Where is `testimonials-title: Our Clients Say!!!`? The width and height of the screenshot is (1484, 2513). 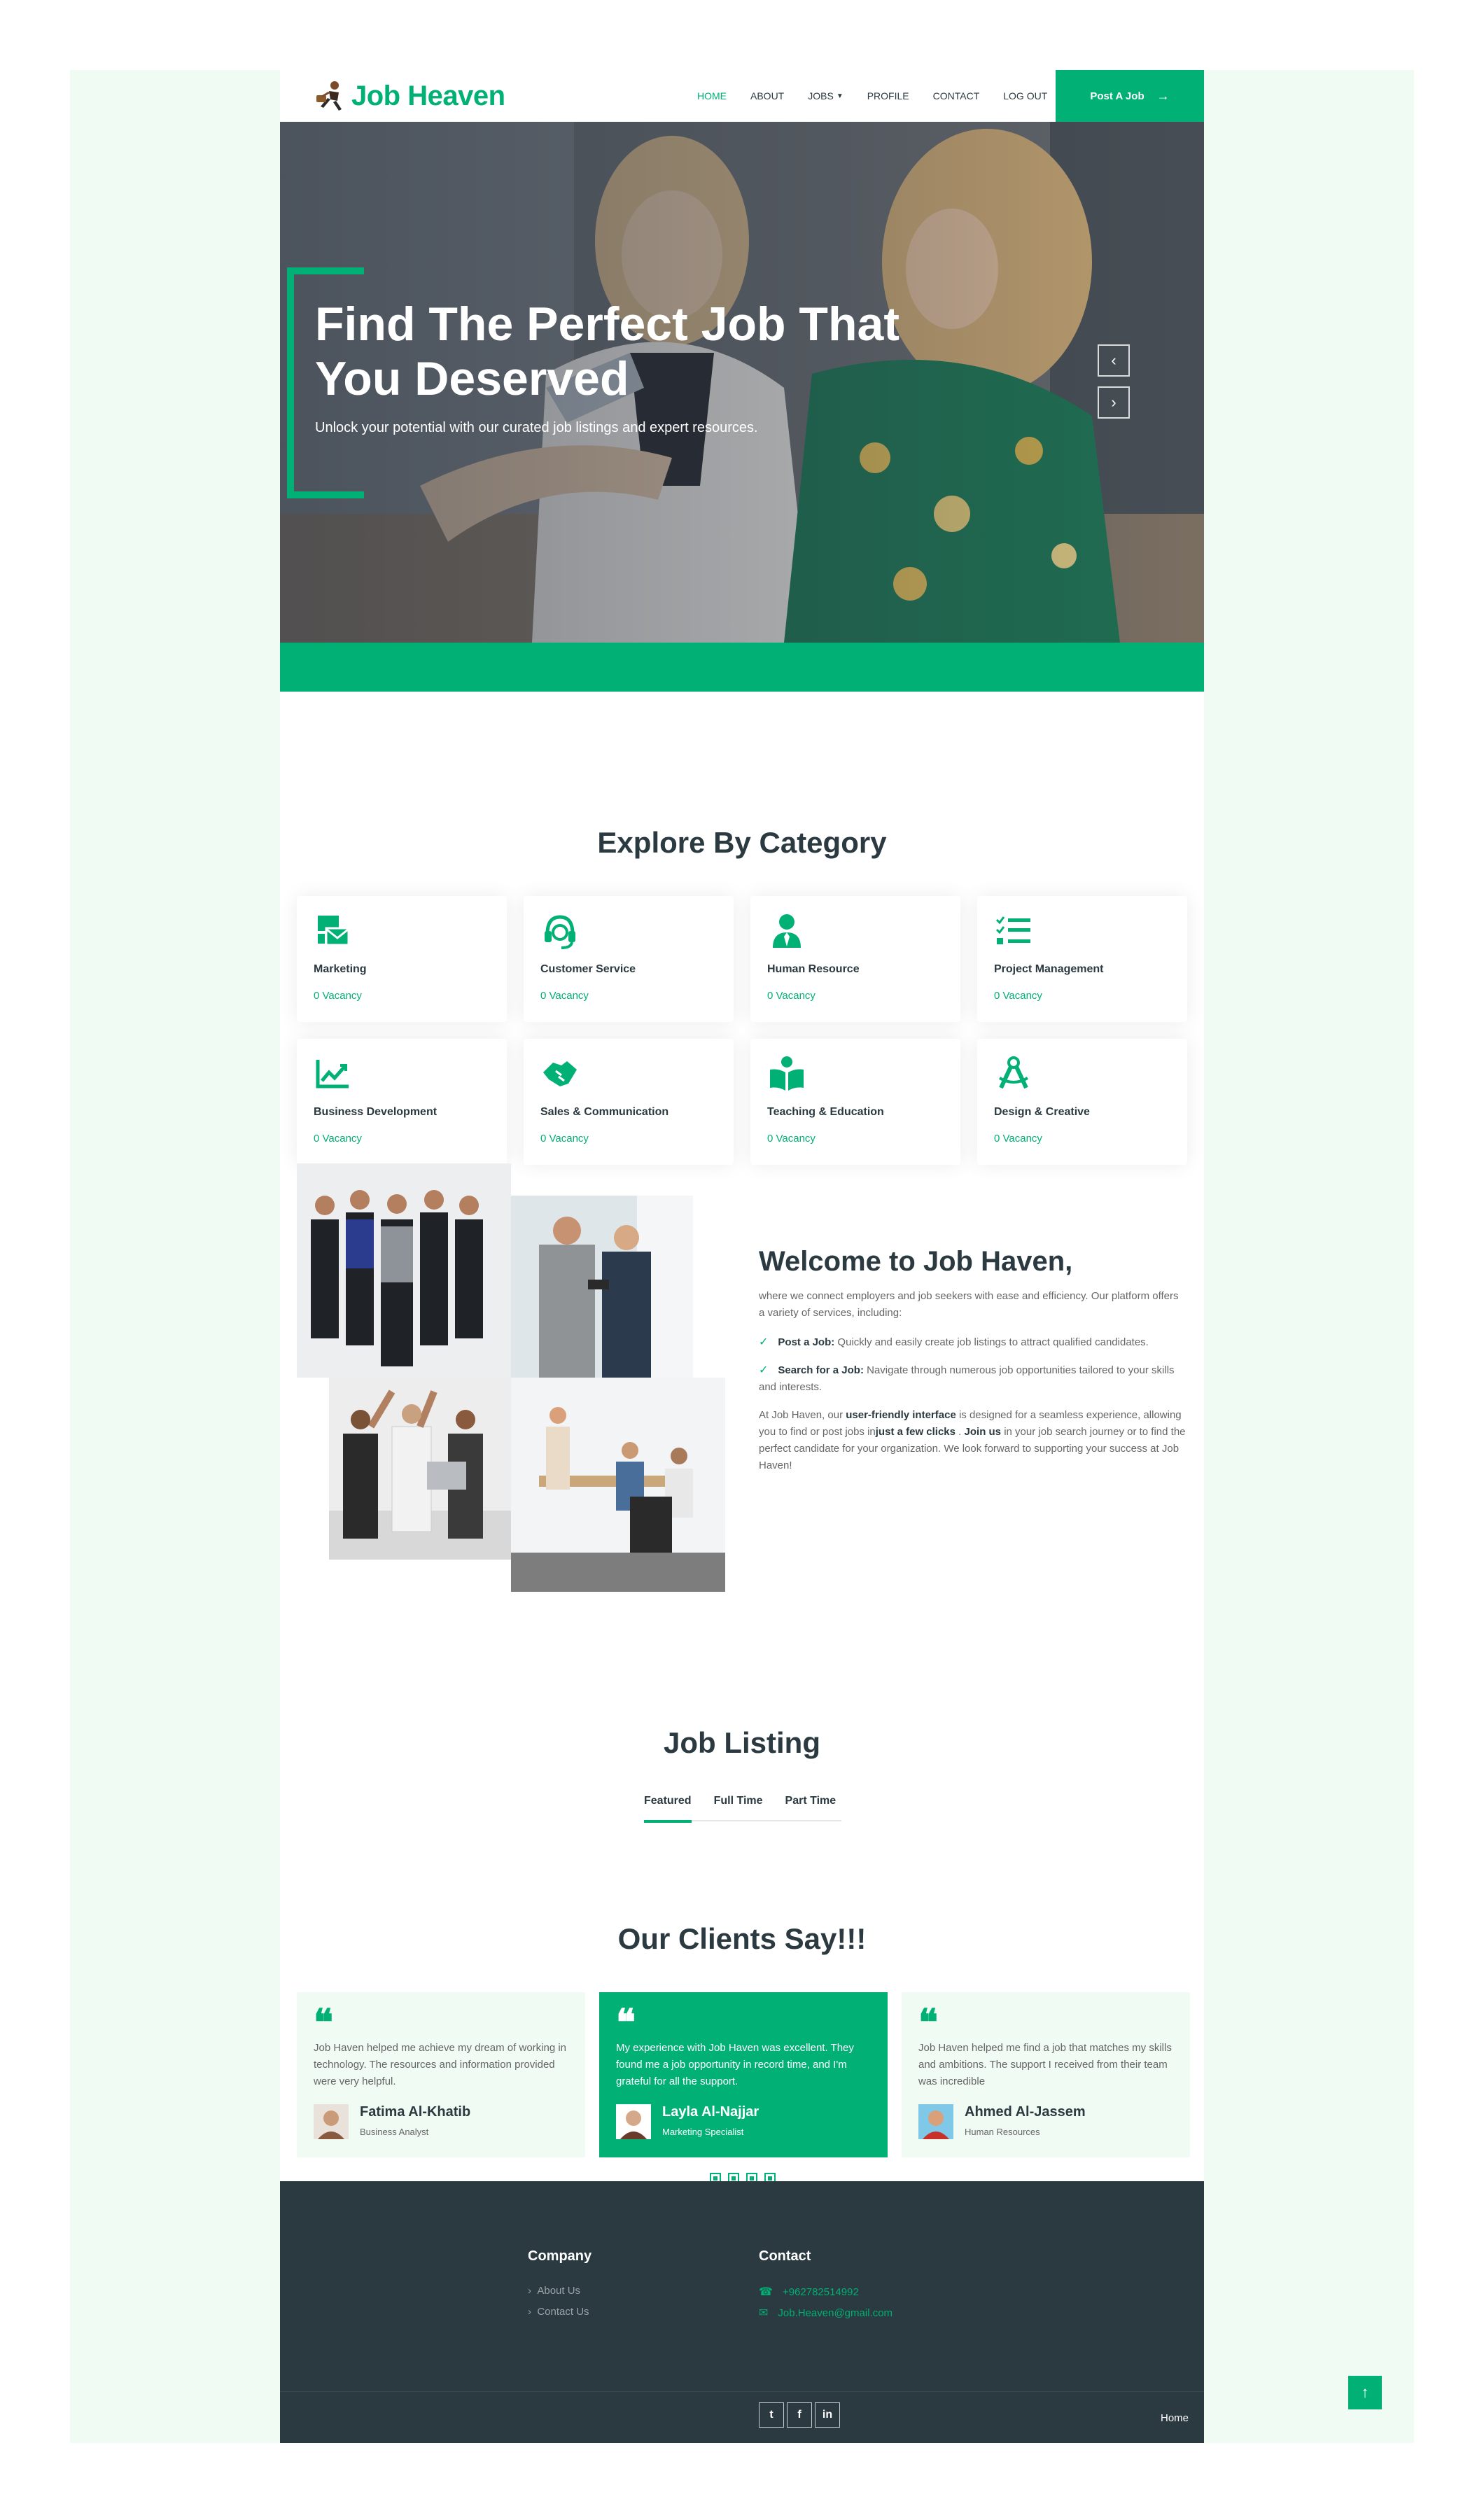
testimonials-title: Our Clients Say!!! is located at coordinates (742, 1938).